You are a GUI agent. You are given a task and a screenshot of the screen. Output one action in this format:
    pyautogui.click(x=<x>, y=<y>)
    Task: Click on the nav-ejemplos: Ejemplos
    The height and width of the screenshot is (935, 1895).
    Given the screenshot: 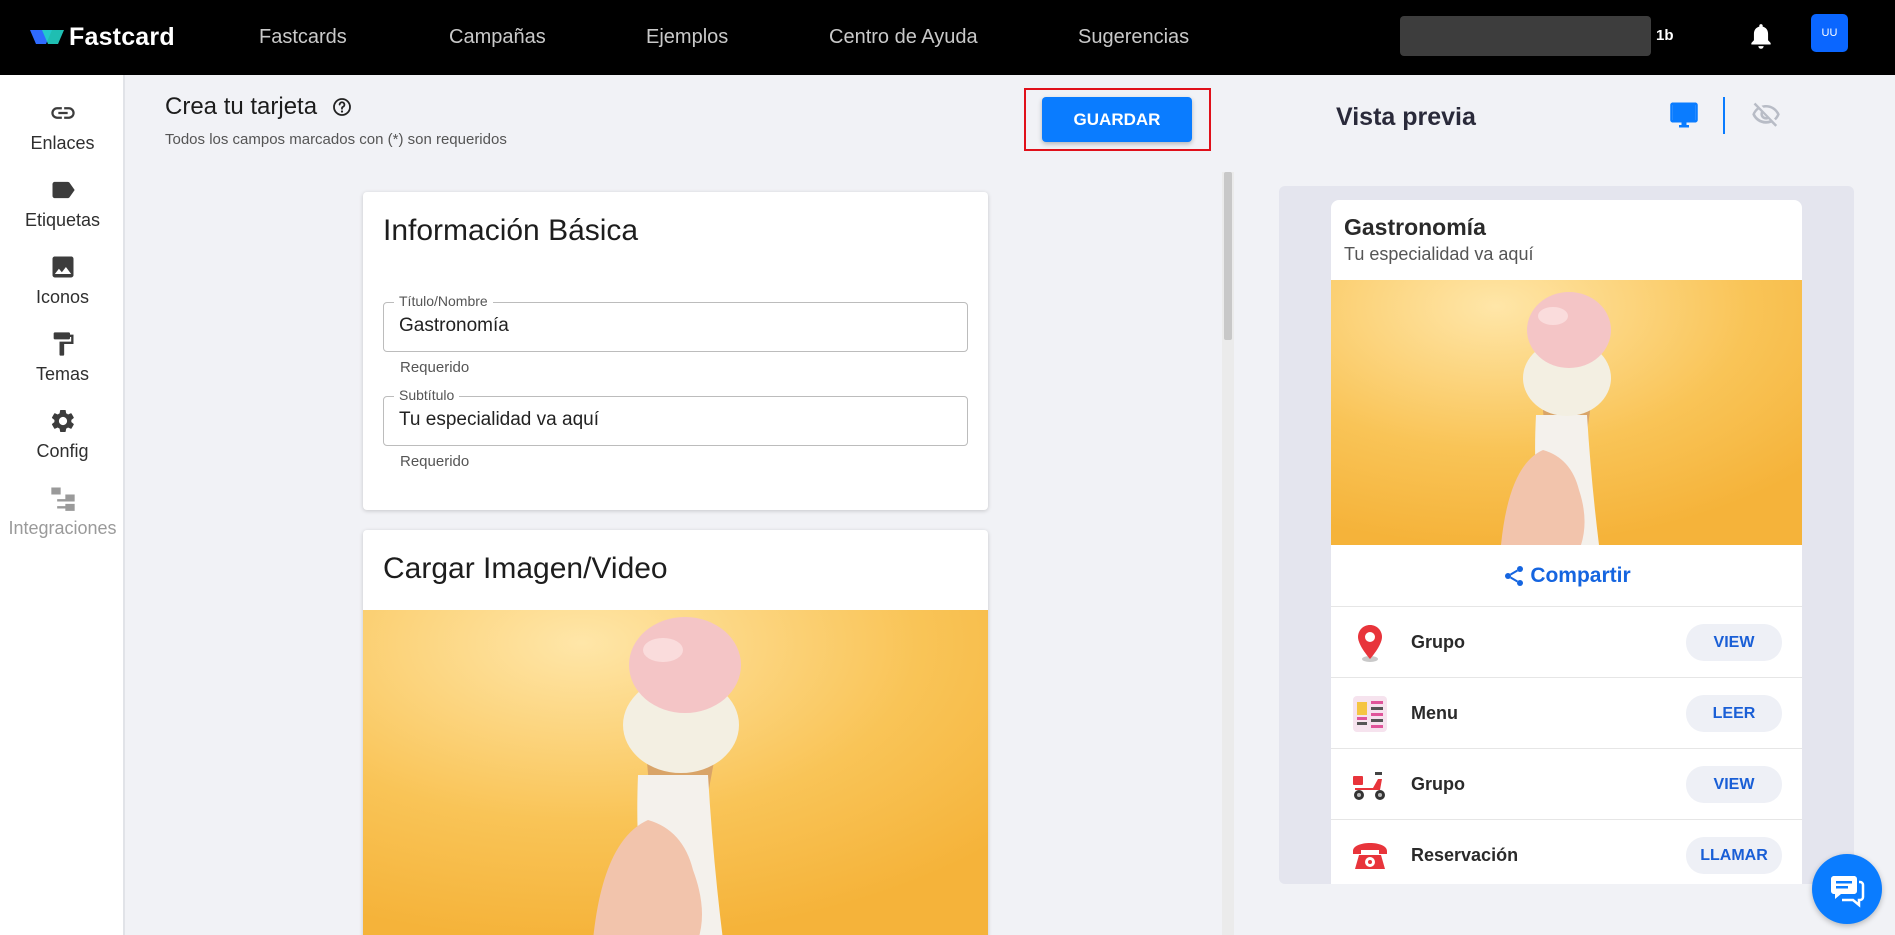 What is the action you would take?
    pyautogui.click(x=687, y=37)
    